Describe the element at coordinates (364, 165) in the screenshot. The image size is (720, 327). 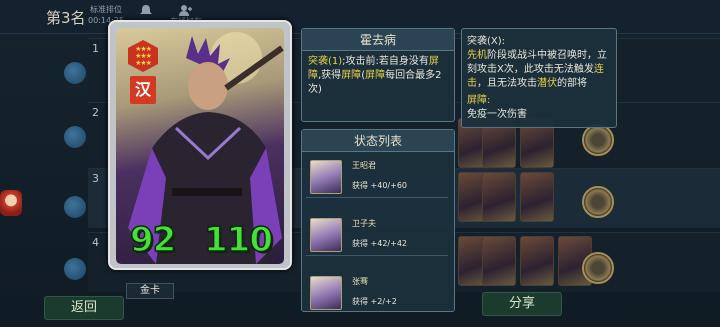
I see `status-unit-name: 王昭君` at that location.